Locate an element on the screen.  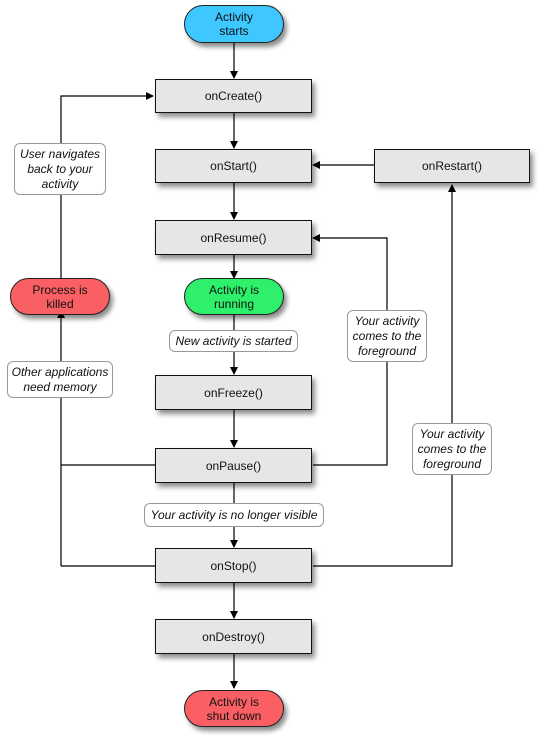
on-restart-method: onRestart() is located at coordinates (452, 166).